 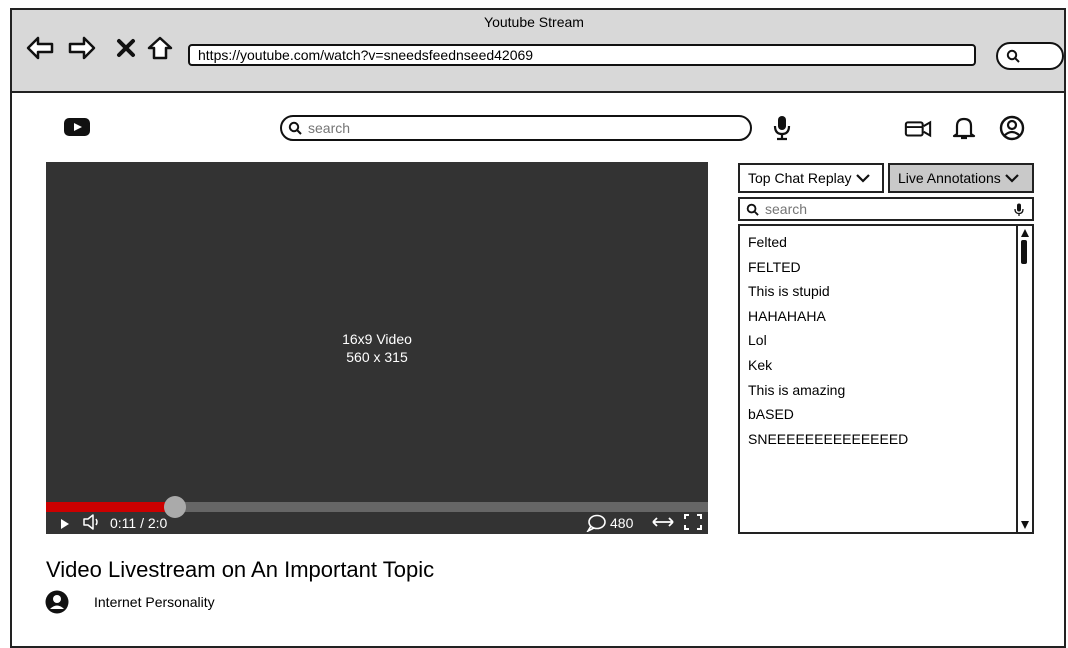 I want to click on chat-search-bar, so click(x=886, y=209).